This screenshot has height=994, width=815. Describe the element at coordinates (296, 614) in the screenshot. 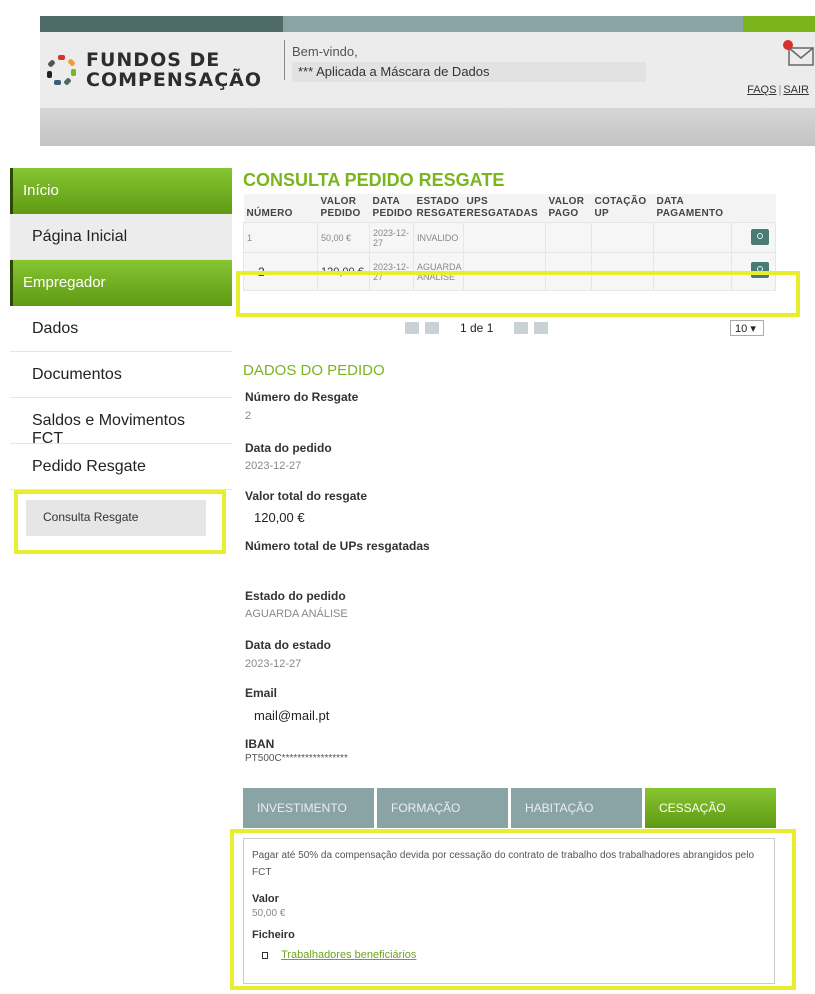

I see `estado-value: AGUARDA ANÁLISE` at that location.